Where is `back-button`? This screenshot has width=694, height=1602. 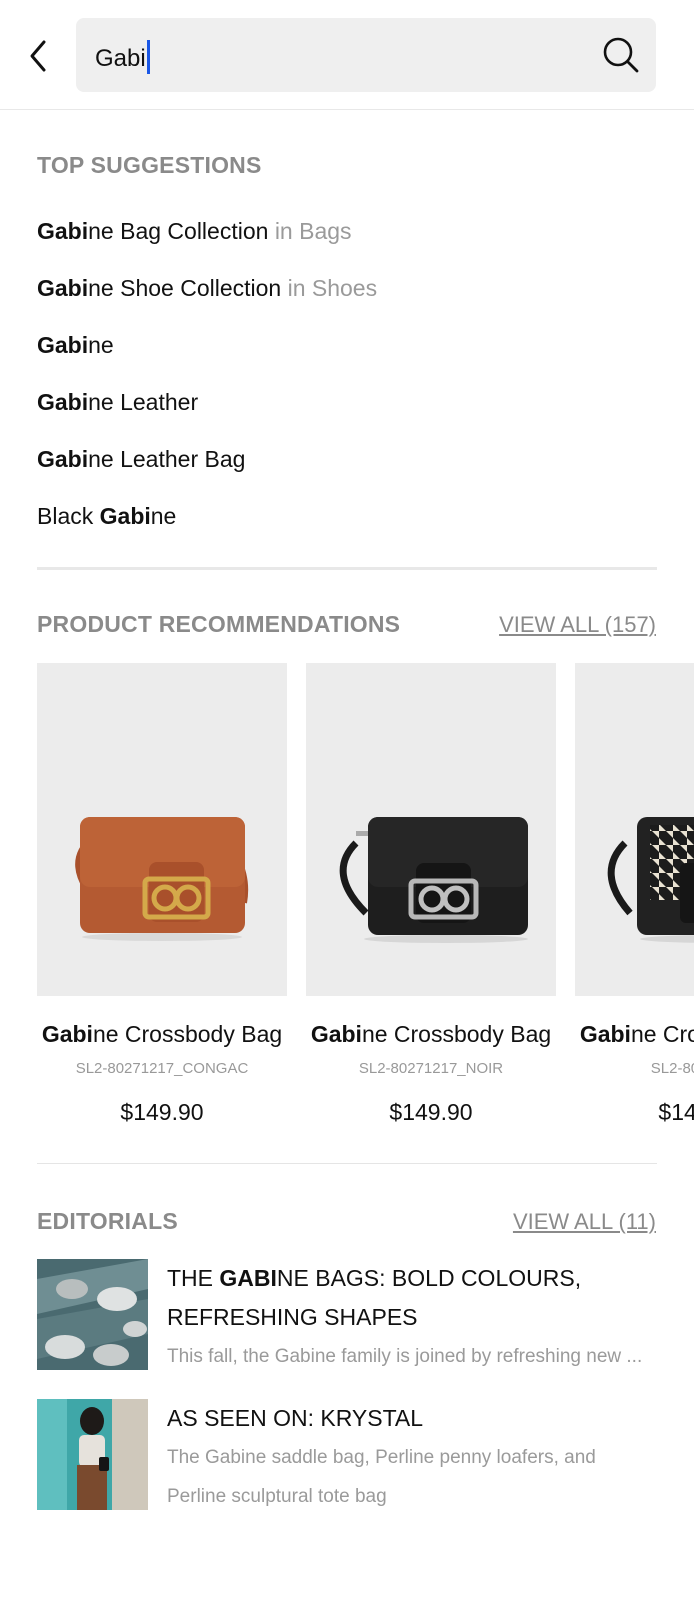 back-button is located at coordinates (38, 56).